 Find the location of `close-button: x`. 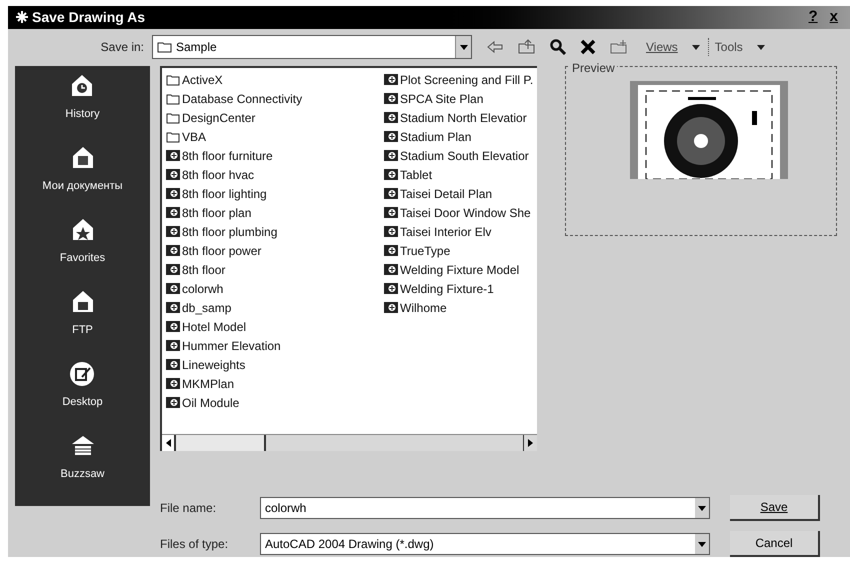

close-button: x is located at coordinates (834, 17).